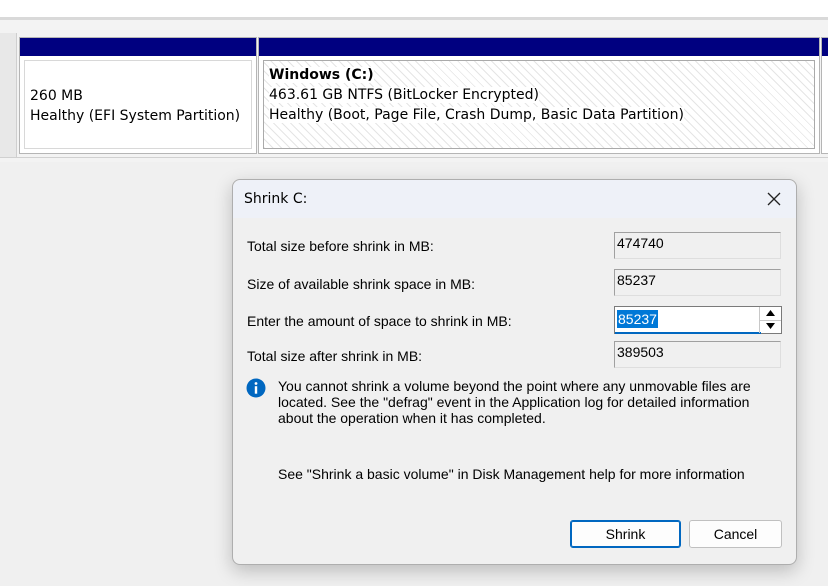 This screenshot has width=828, height=586. I want to click on shrink-amount-stepper: 85237, so click(698, 320).